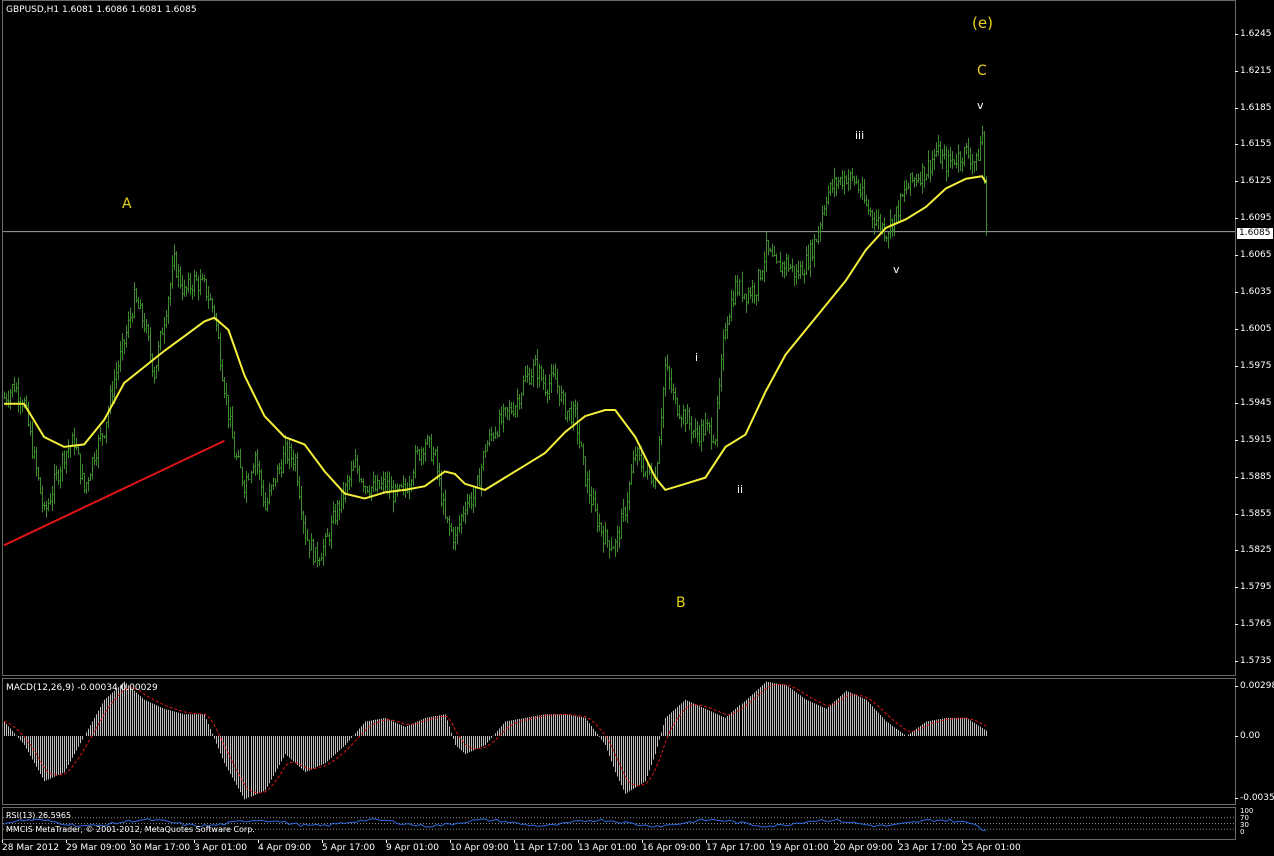 The width and height of the screenshot is (1274, 856). Describe the element at coordinates (1253, 329) in the screenshot. I see `price-tick-label: 1.6005` at that location.